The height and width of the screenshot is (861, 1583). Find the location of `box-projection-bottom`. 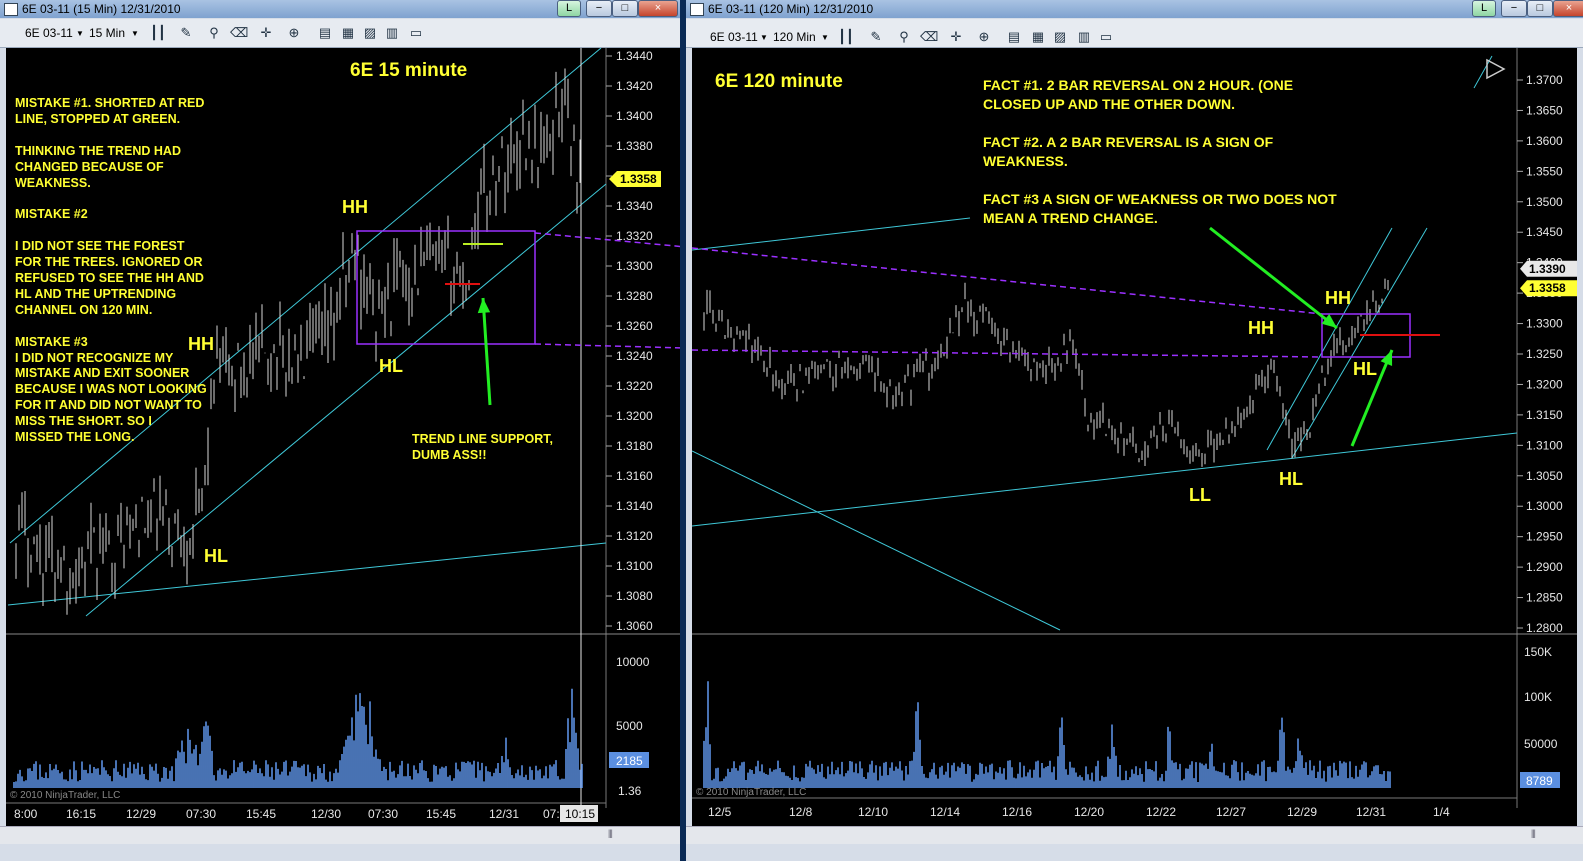

box-projection-bottom is located at coordinates (607, 346).